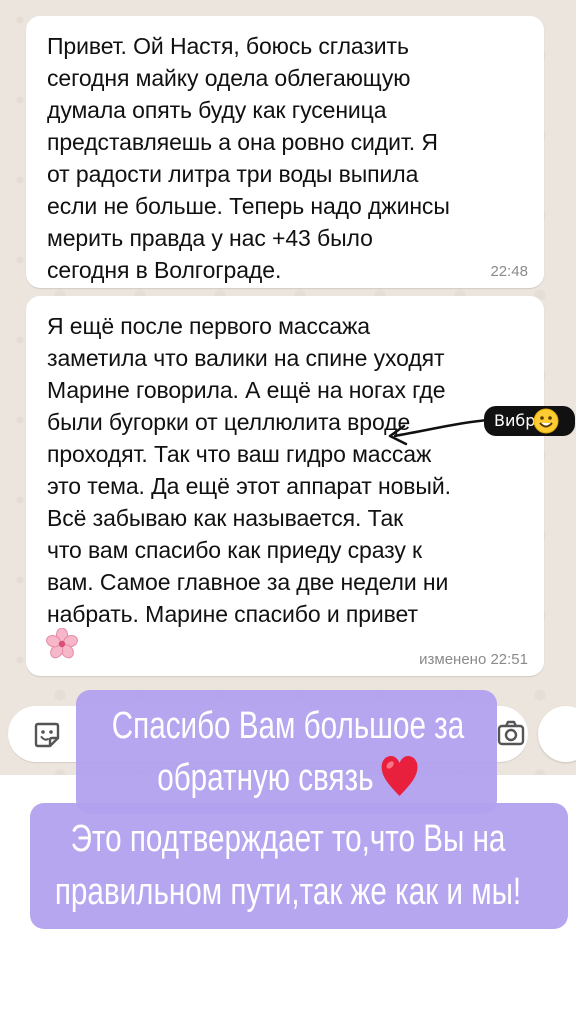 The height and width of the screenshot is (1024, 576). I want to click on message-time: 22:48, so click(509, 271).